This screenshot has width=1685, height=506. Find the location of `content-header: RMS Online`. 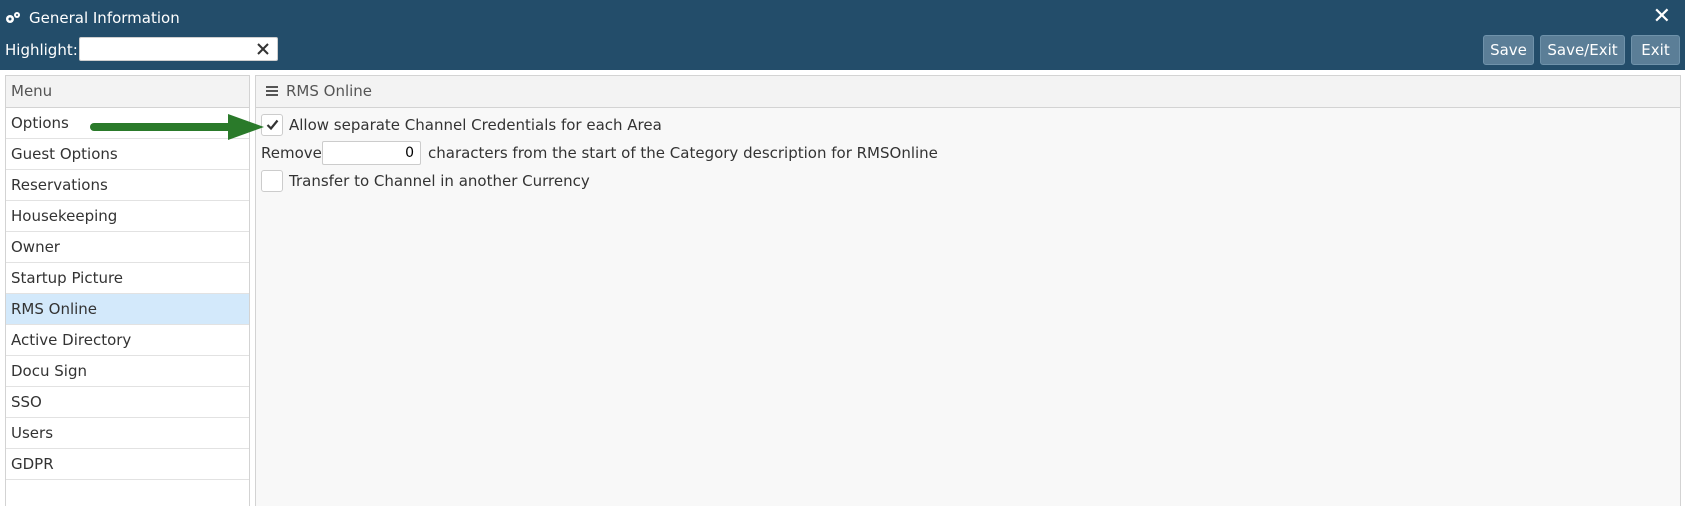

content-header: RMS Online is located at coordinates (968, 92).